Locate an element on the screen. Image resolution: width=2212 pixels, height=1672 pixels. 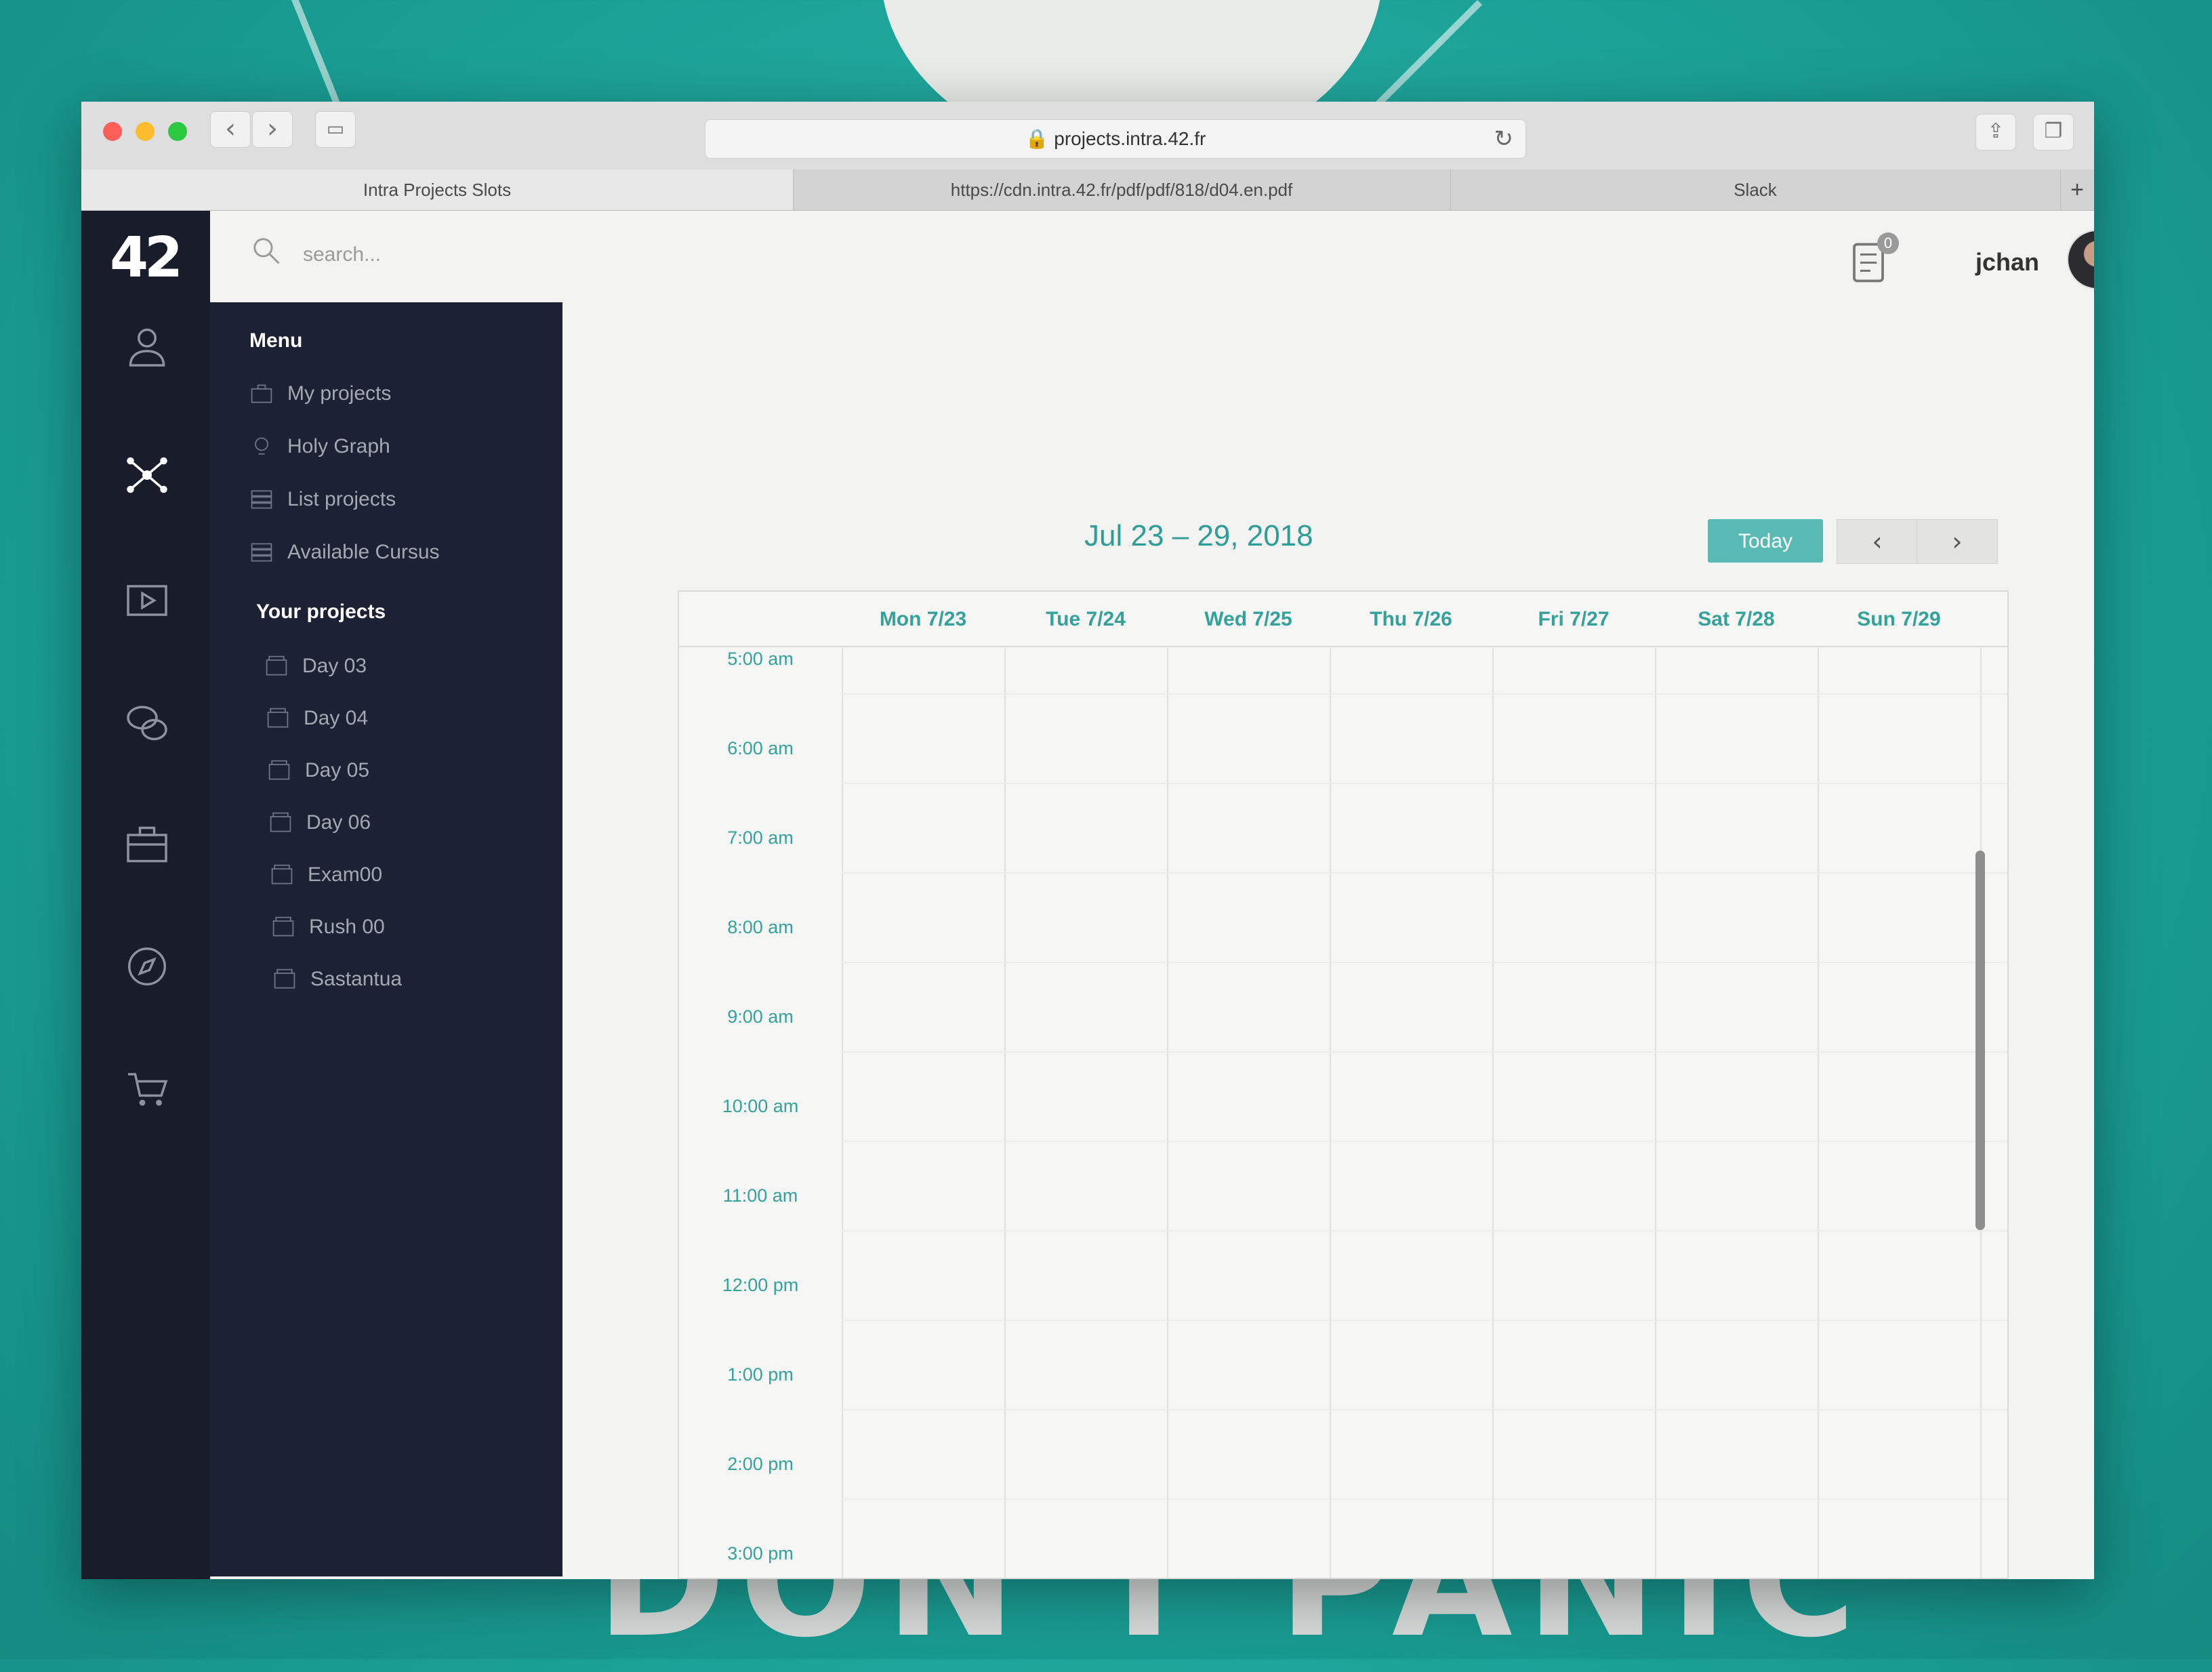
avatar is located at coordinates (2080, 259).